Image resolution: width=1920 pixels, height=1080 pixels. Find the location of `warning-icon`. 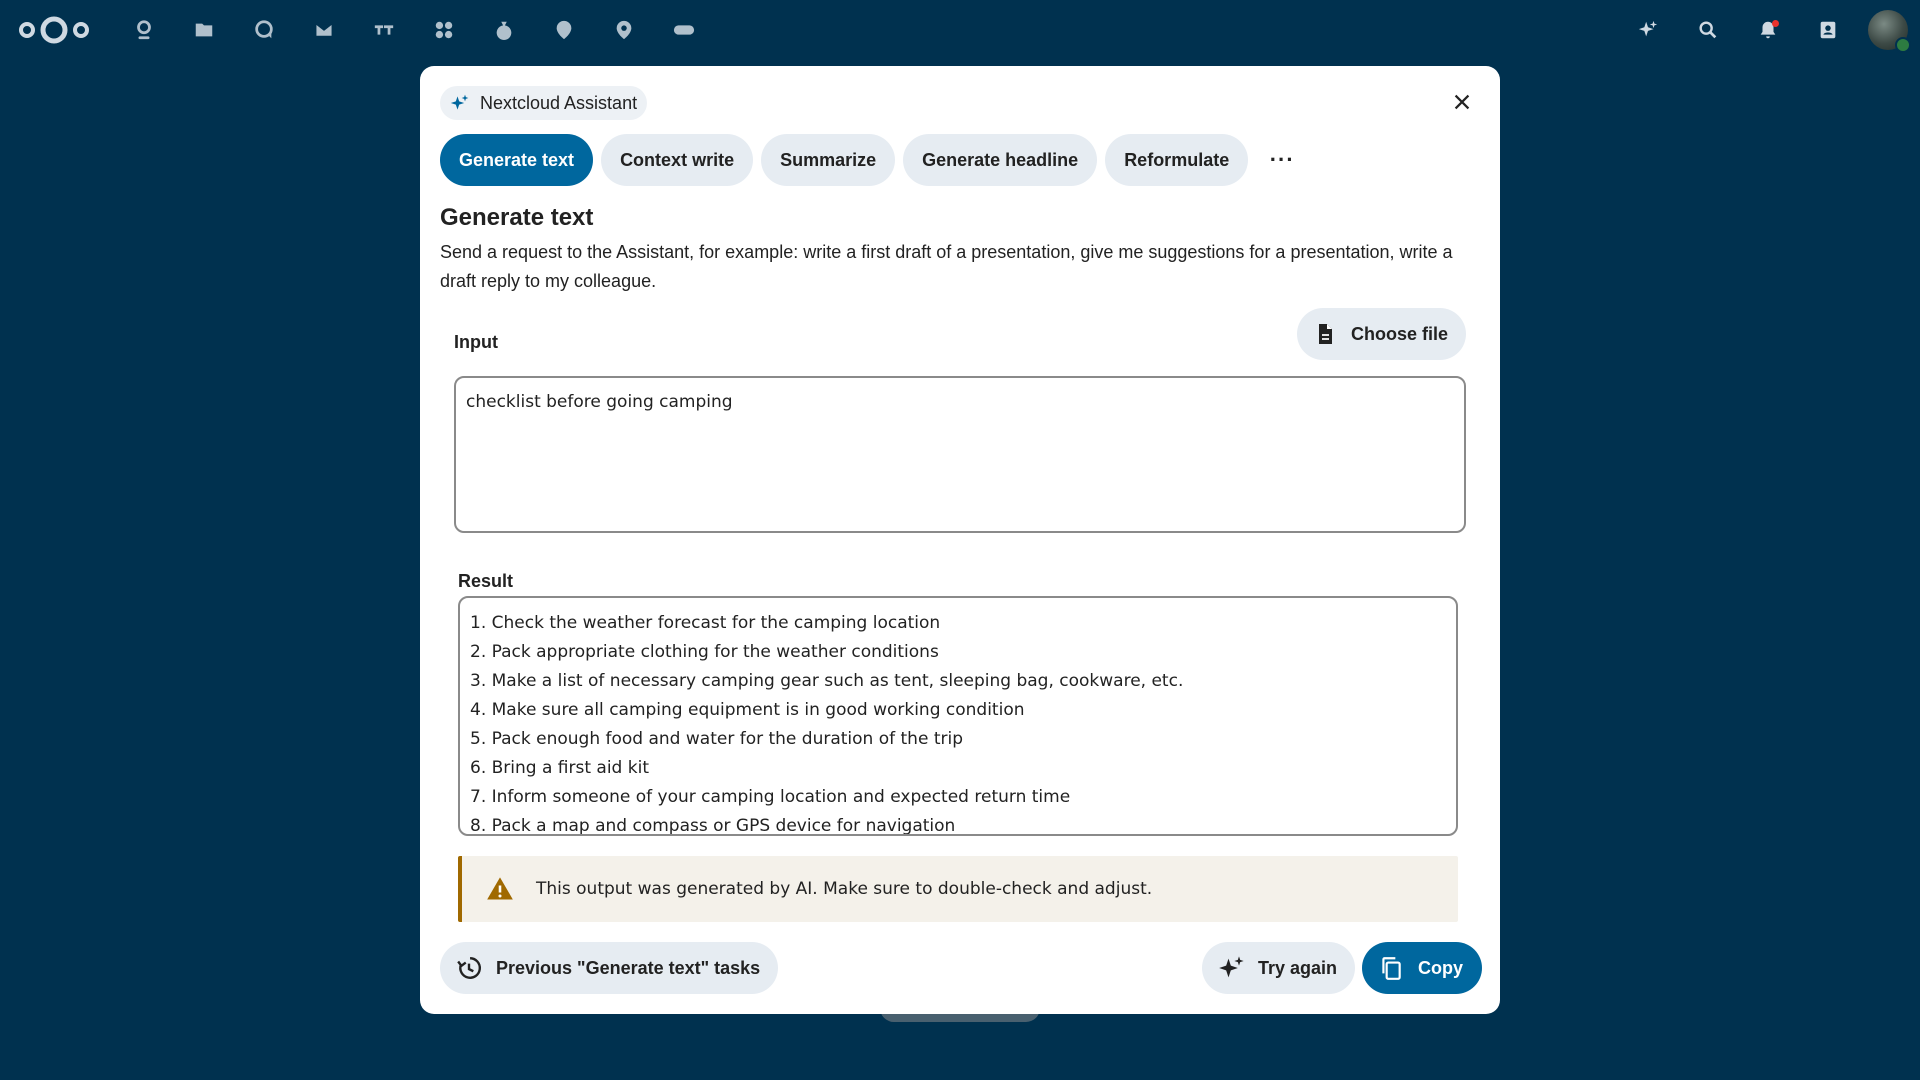

warning-icon is located at coordinates (500, 888).